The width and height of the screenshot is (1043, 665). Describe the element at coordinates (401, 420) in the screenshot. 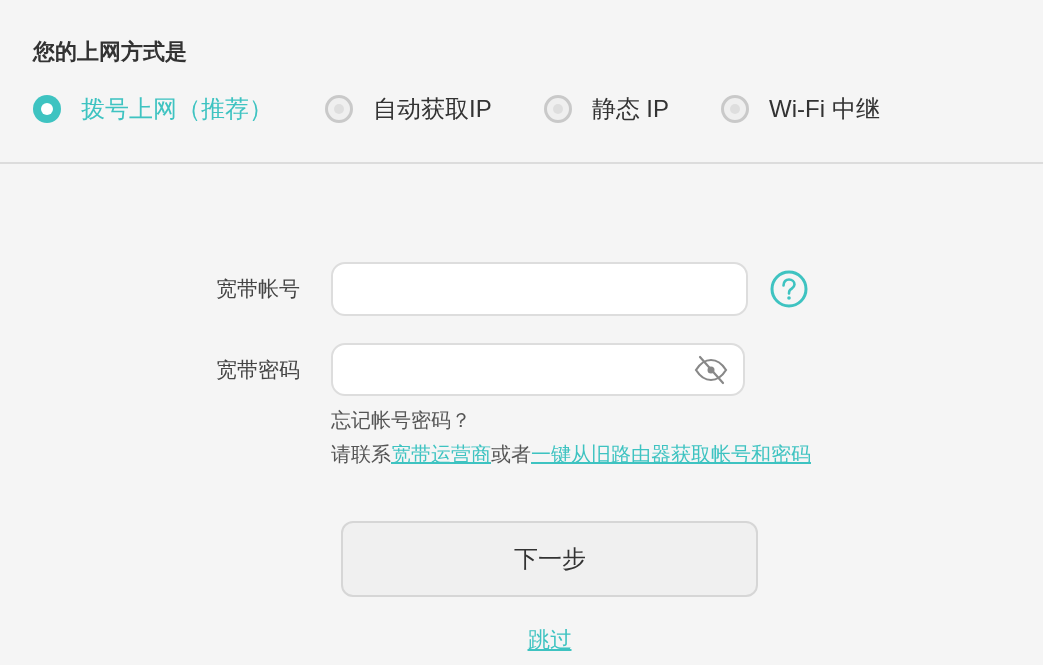

I see `forgot-question: 忘记帐号密码？` at that location.